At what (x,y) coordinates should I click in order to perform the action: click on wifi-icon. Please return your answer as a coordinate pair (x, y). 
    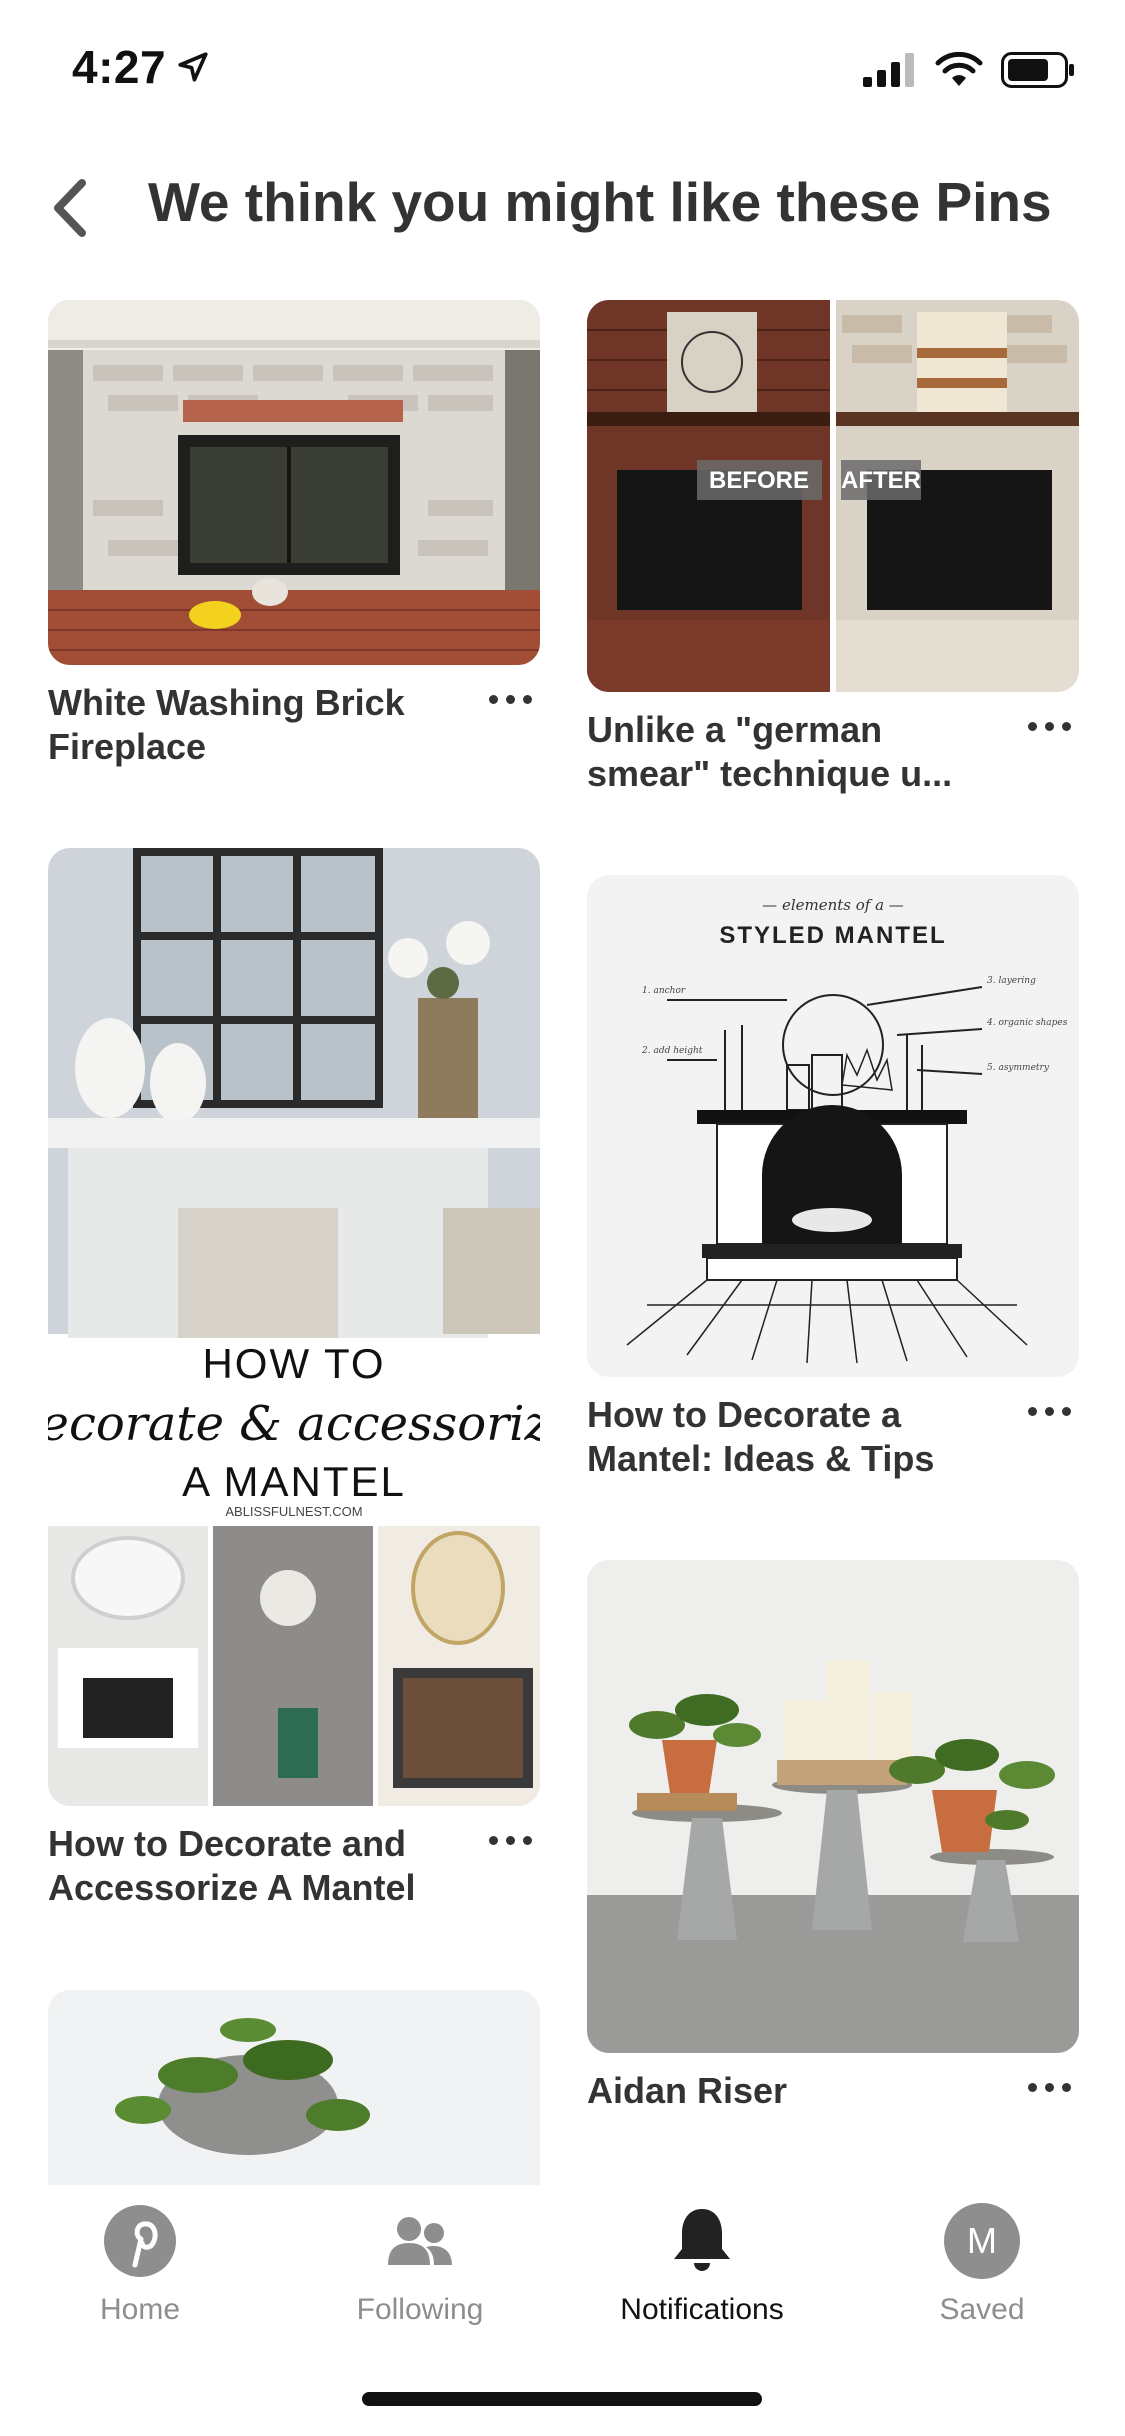
    Looking at the image, I should click on (959, 69).